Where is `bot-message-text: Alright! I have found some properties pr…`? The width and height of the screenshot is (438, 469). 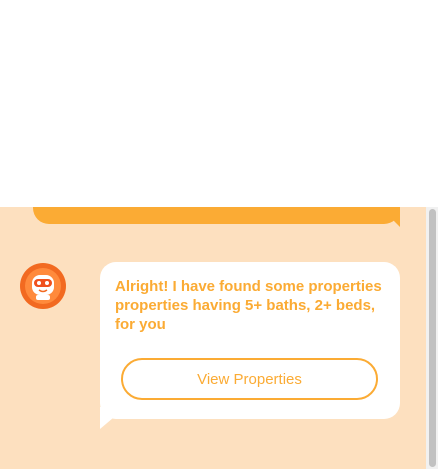
bot-message-text: Alright! I have found some properties pr… is located at coordinates (248, 305).